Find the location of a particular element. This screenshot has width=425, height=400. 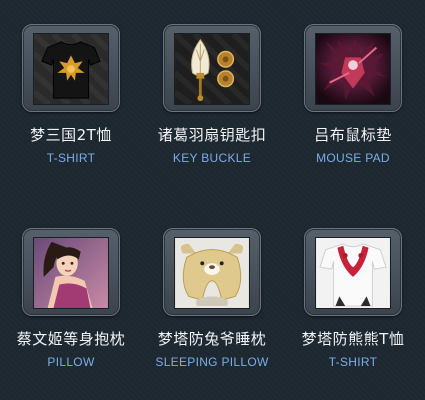

product-card-sleeping-pillow: 梦塔防兔爷睡枕 SLEEPING PILLOW is located at coordinates (212, 313).